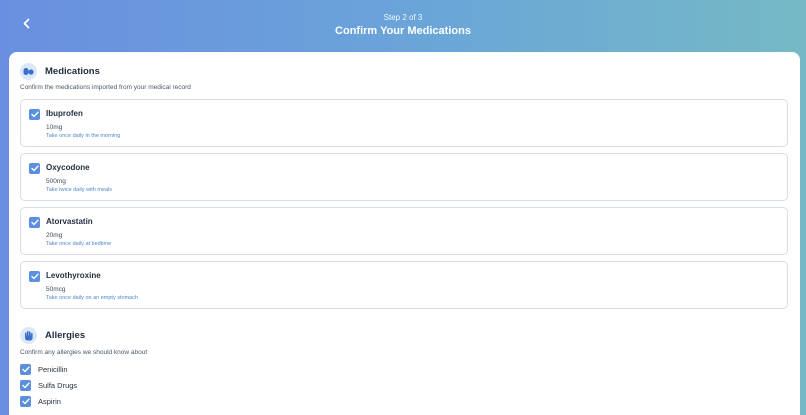  I want to click on medication-dose: 20mg, so click(54, 235).